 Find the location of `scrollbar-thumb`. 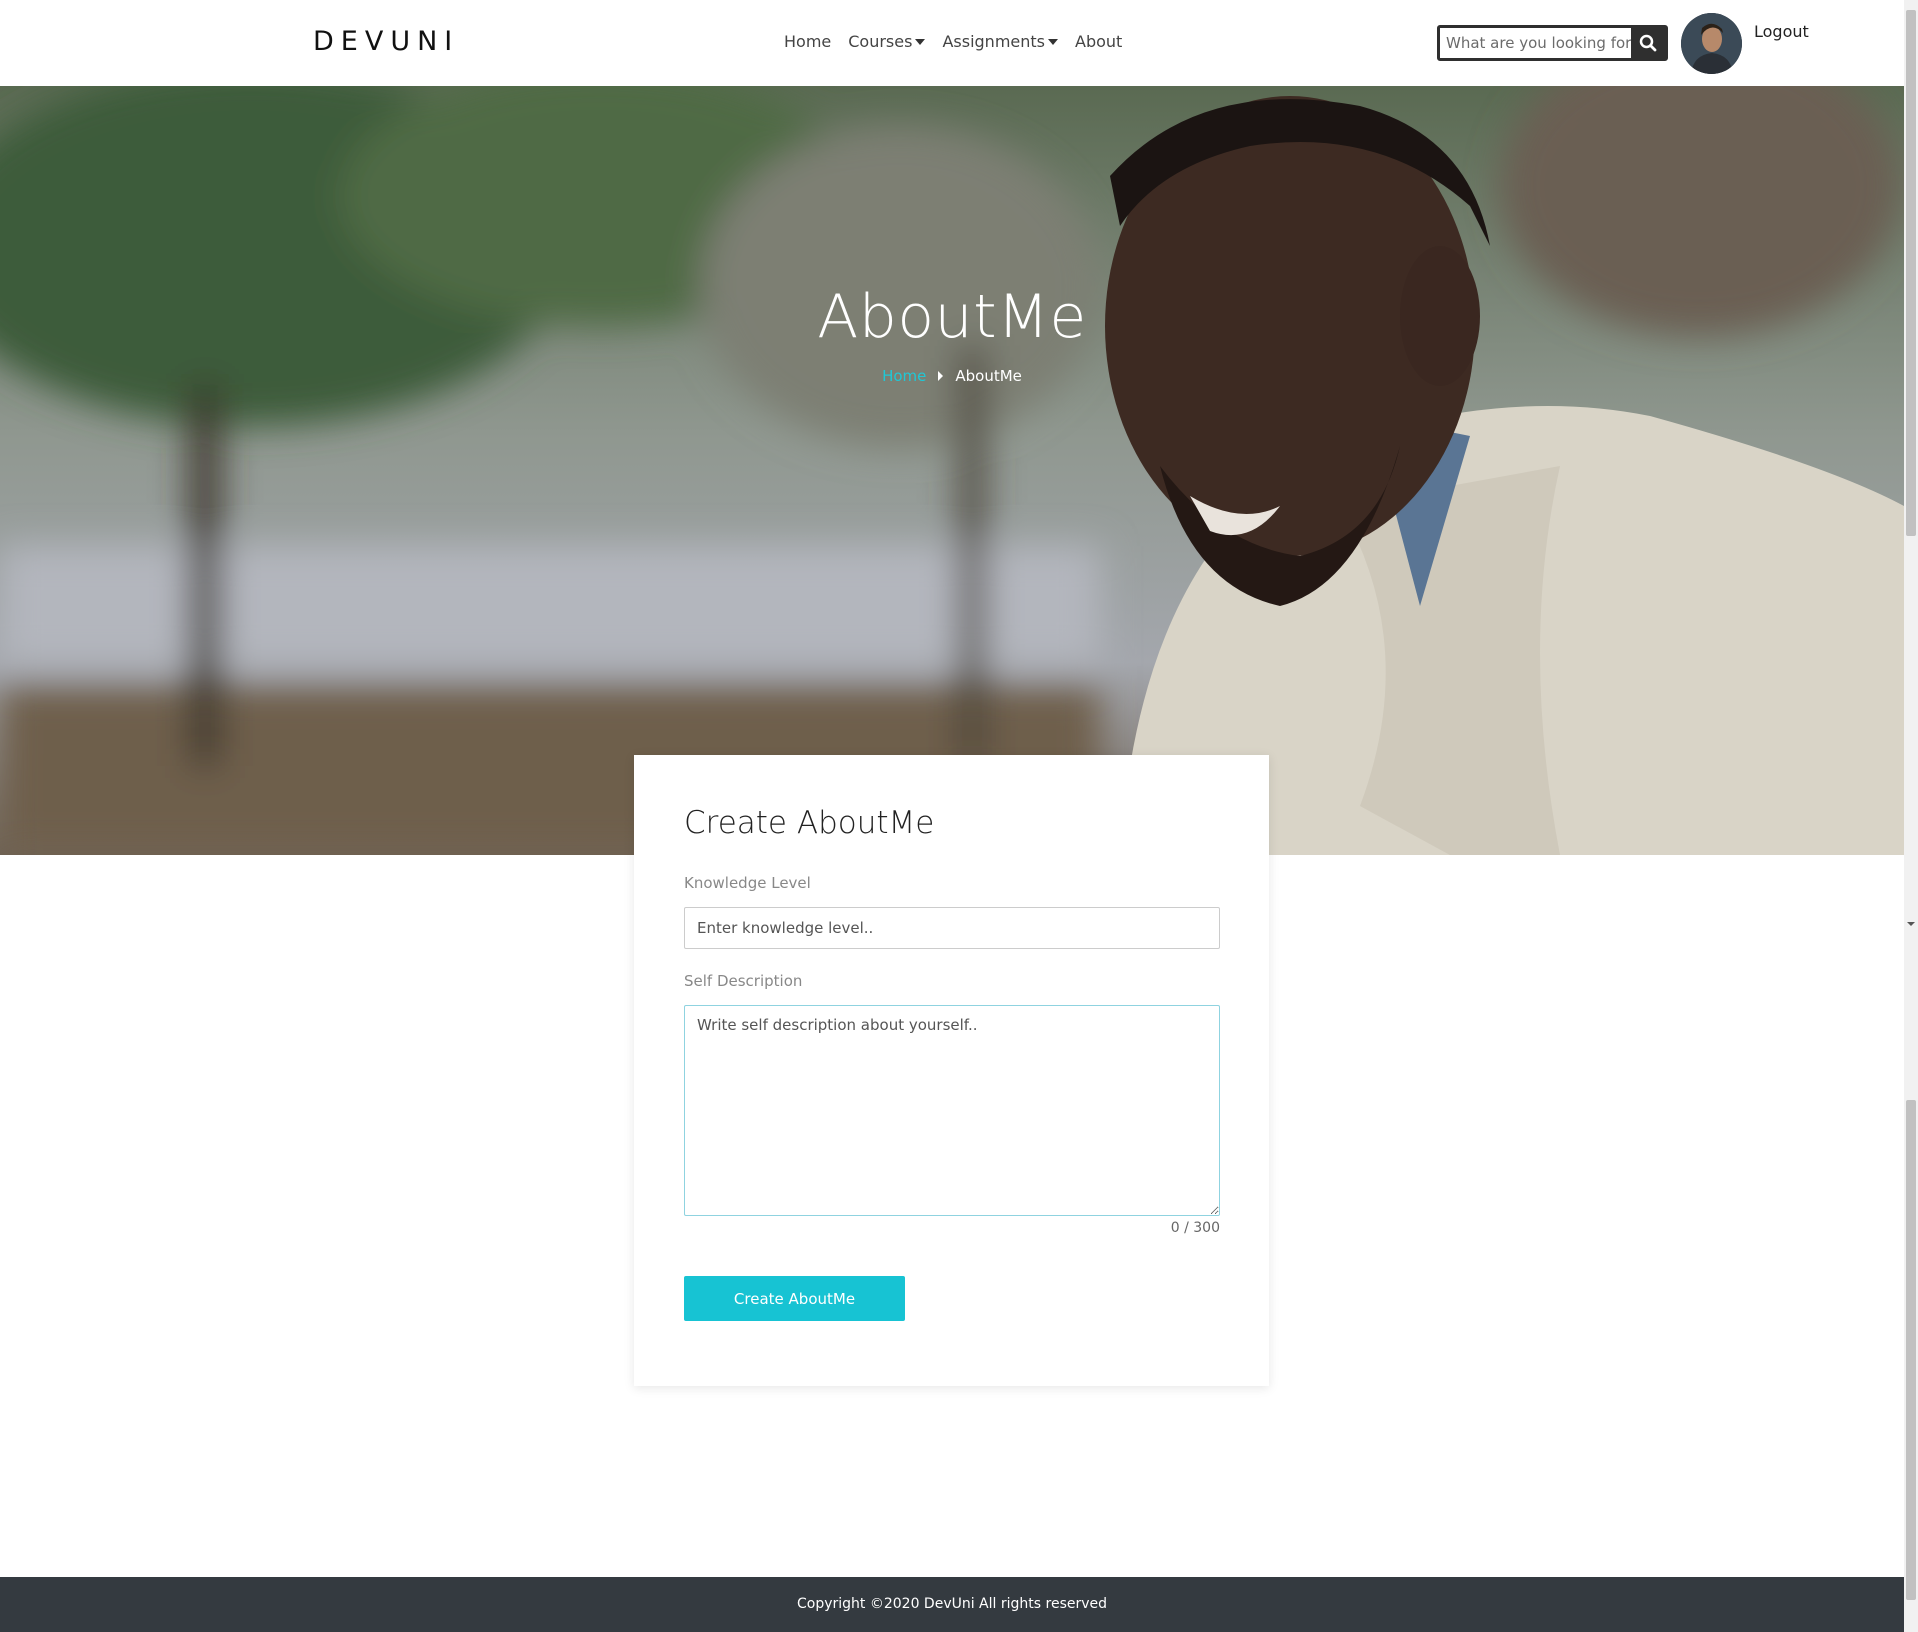

scrollbar-thumb is located at coordinates (1911, 273).